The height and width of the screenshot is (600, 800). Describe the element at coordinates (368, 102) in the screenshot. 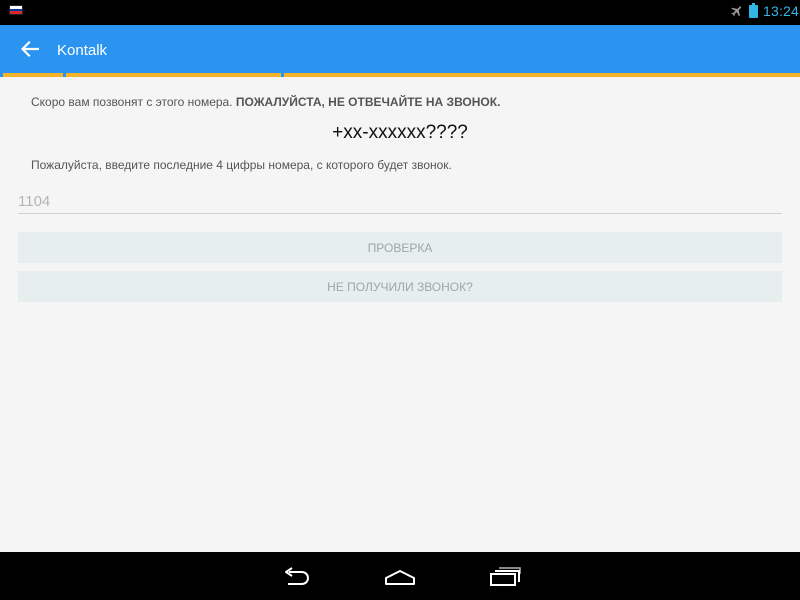

I see `instructions-warning: ПОЖАЛУЙСТА, НЕ ОТВЕЧАЙТЕ НА ЗВОНОК.` at that location.